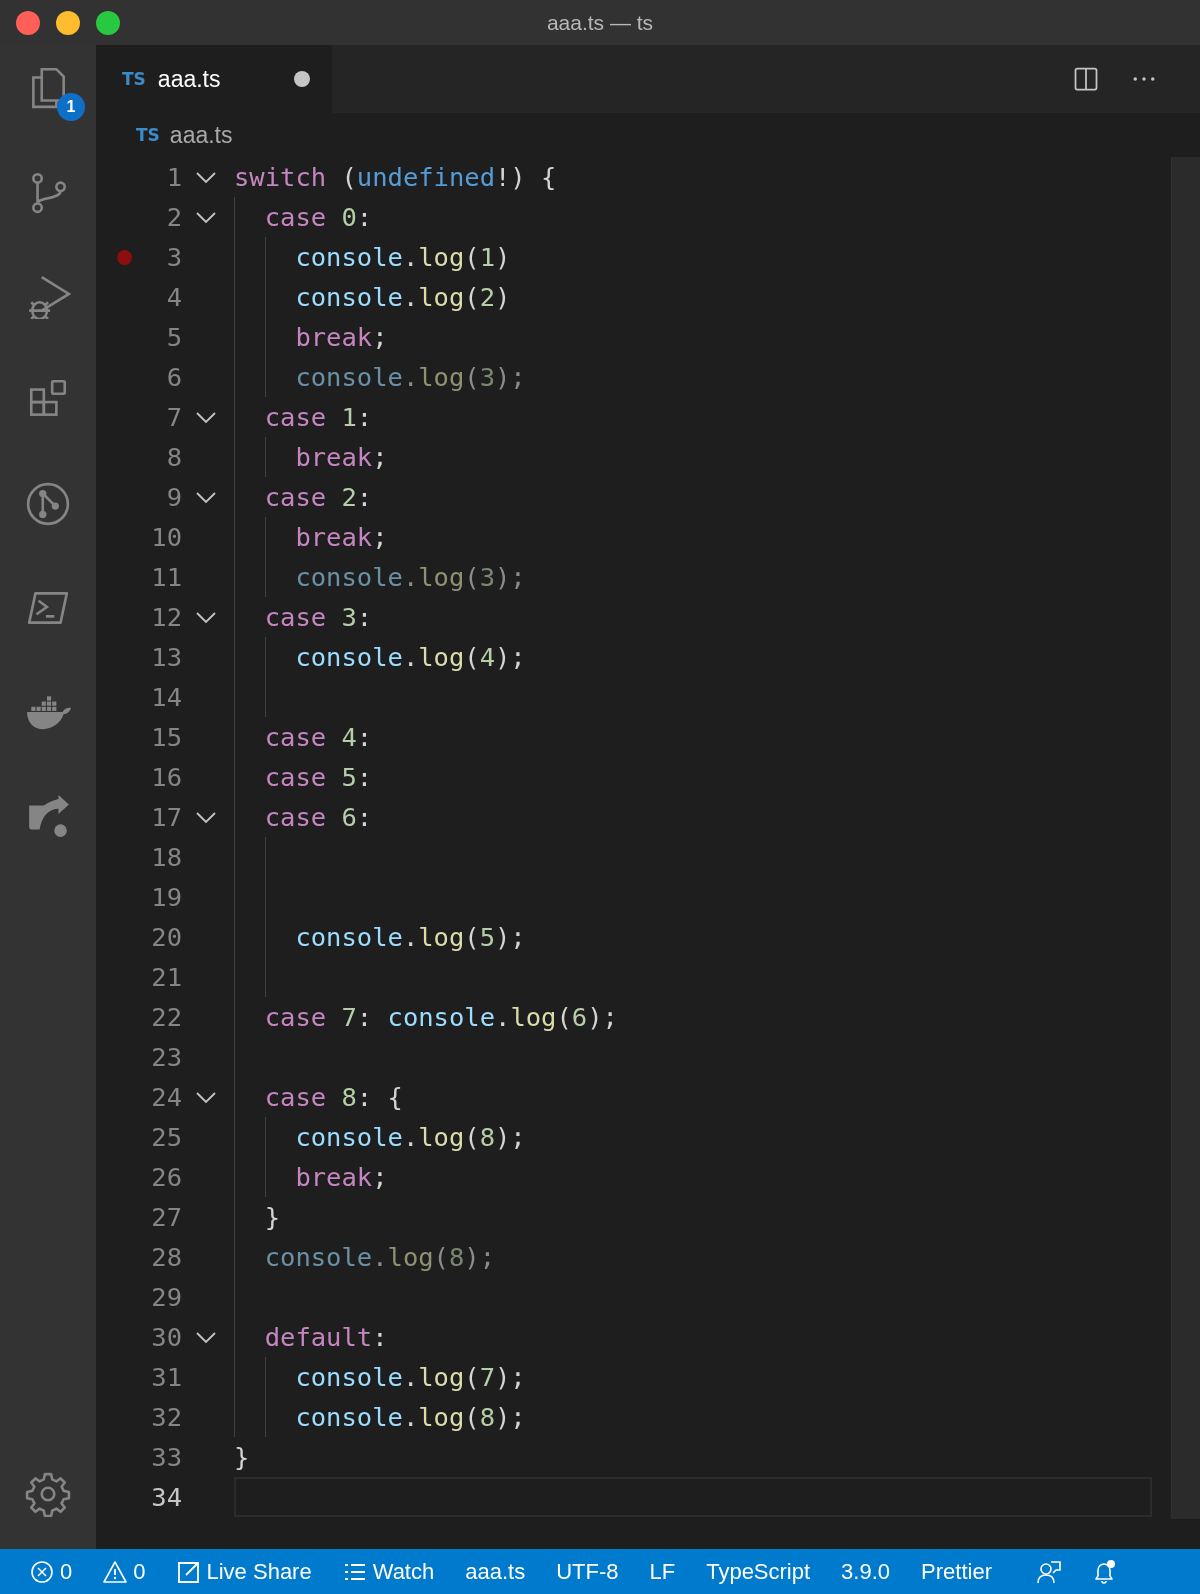  I want to click on code-line: default:, so click(326, 1337).